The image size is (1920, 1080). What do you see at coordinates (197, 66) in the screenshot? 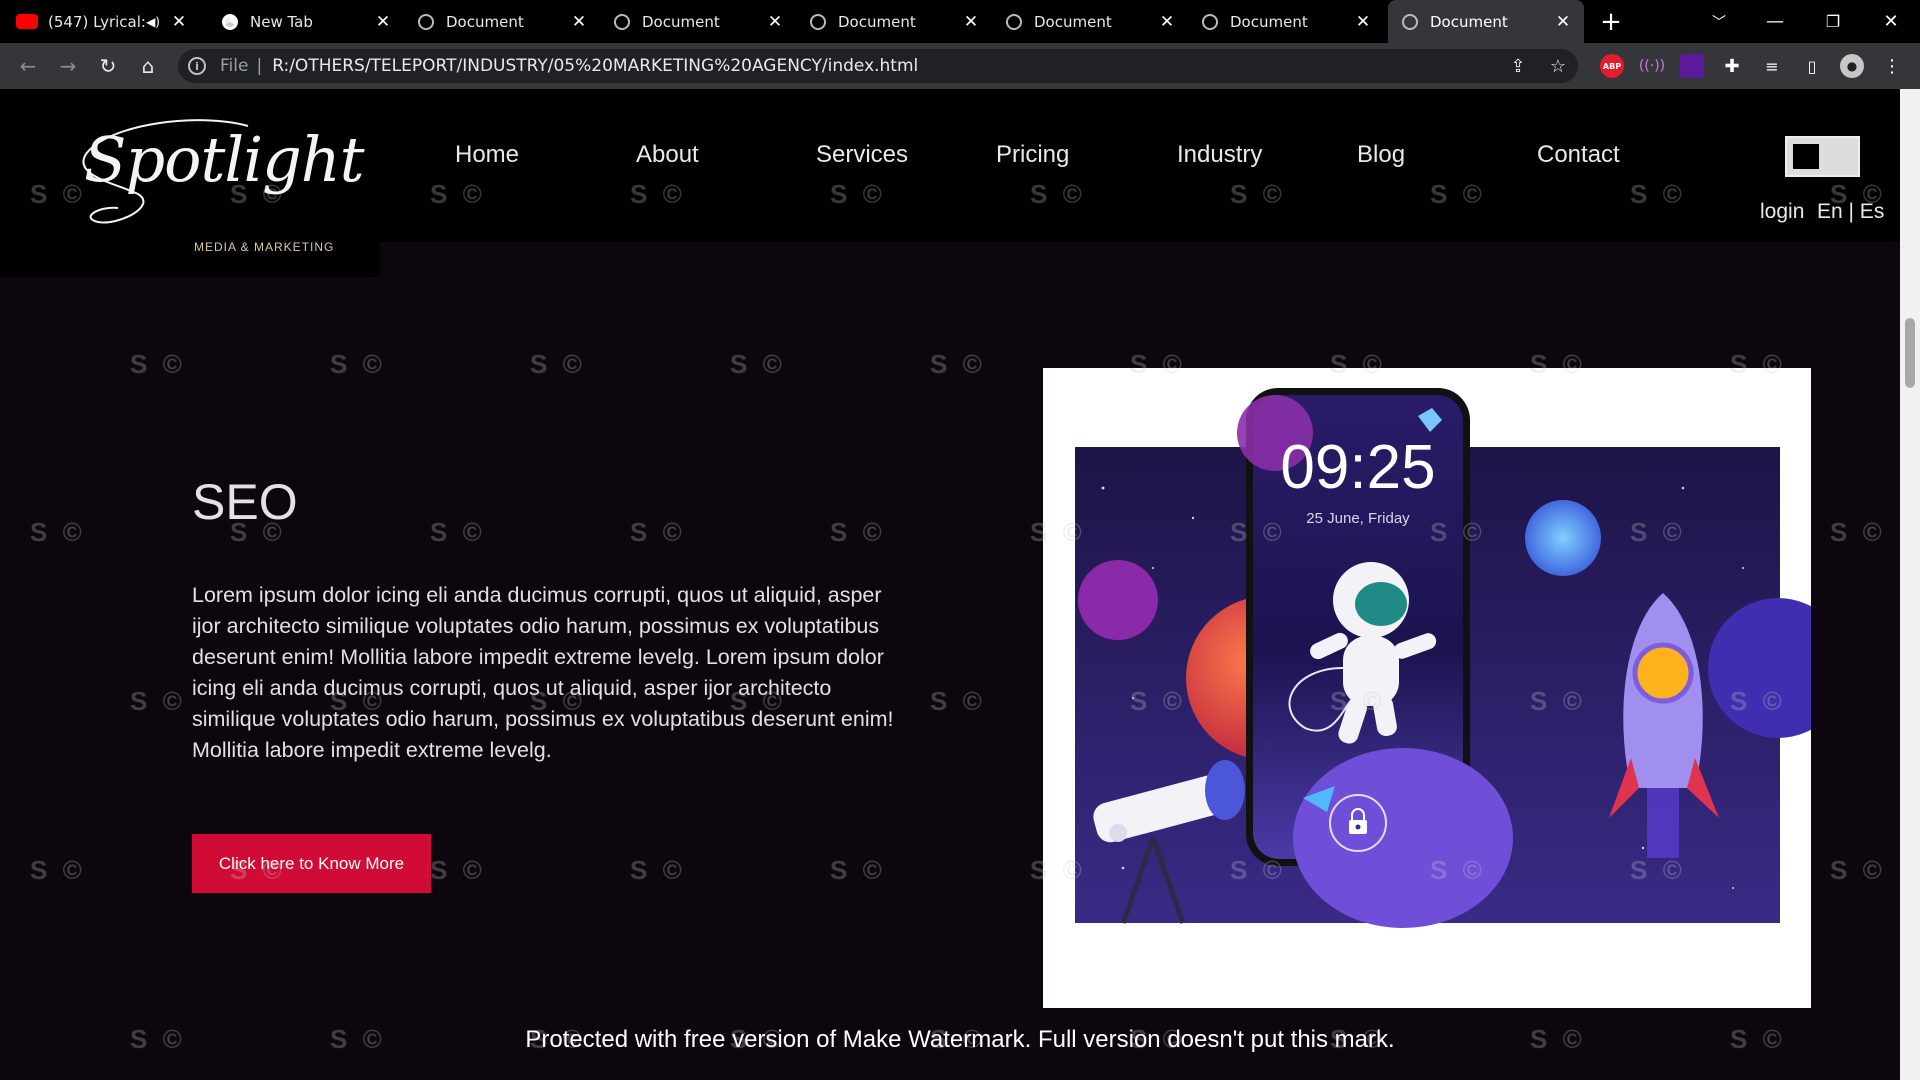
I see `info-icon: i` at bounding box center [197, 66].